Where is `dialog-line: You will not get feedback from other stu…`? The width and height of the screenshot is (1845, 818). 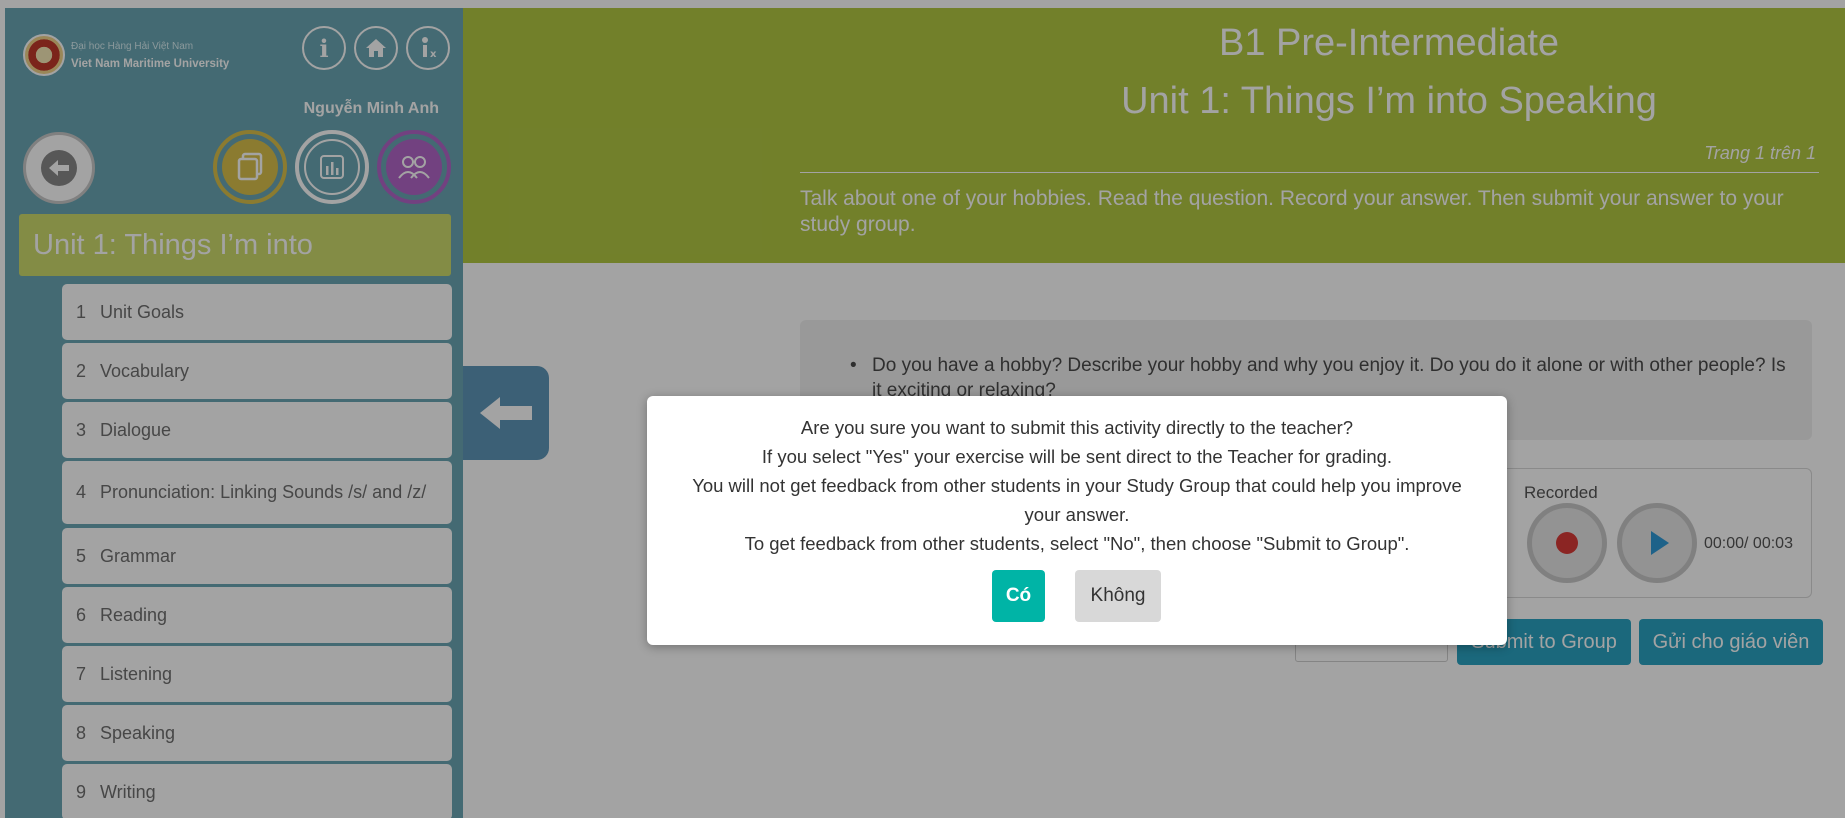 dialog-line: You will not get feedback from other stu… is located at coordinates (1077, 500).